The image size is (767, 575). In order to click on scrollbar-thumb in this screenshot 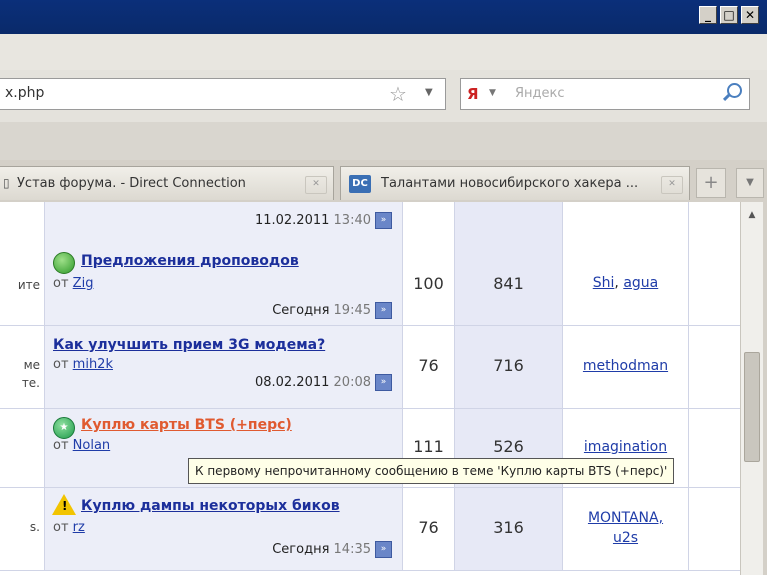, I will do `click(752, 407)`.